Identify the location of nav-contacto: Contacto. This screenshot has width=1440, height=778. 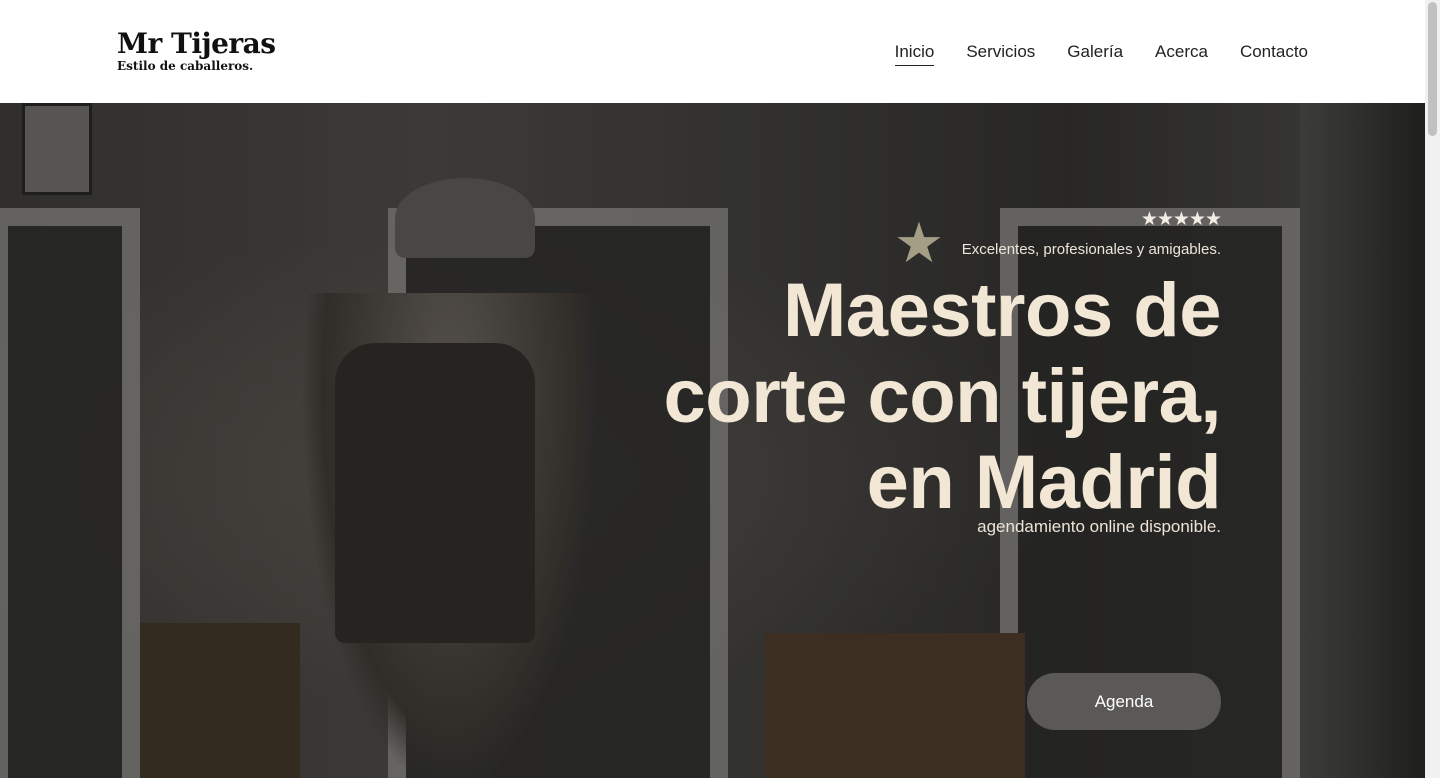
(1274, 53).